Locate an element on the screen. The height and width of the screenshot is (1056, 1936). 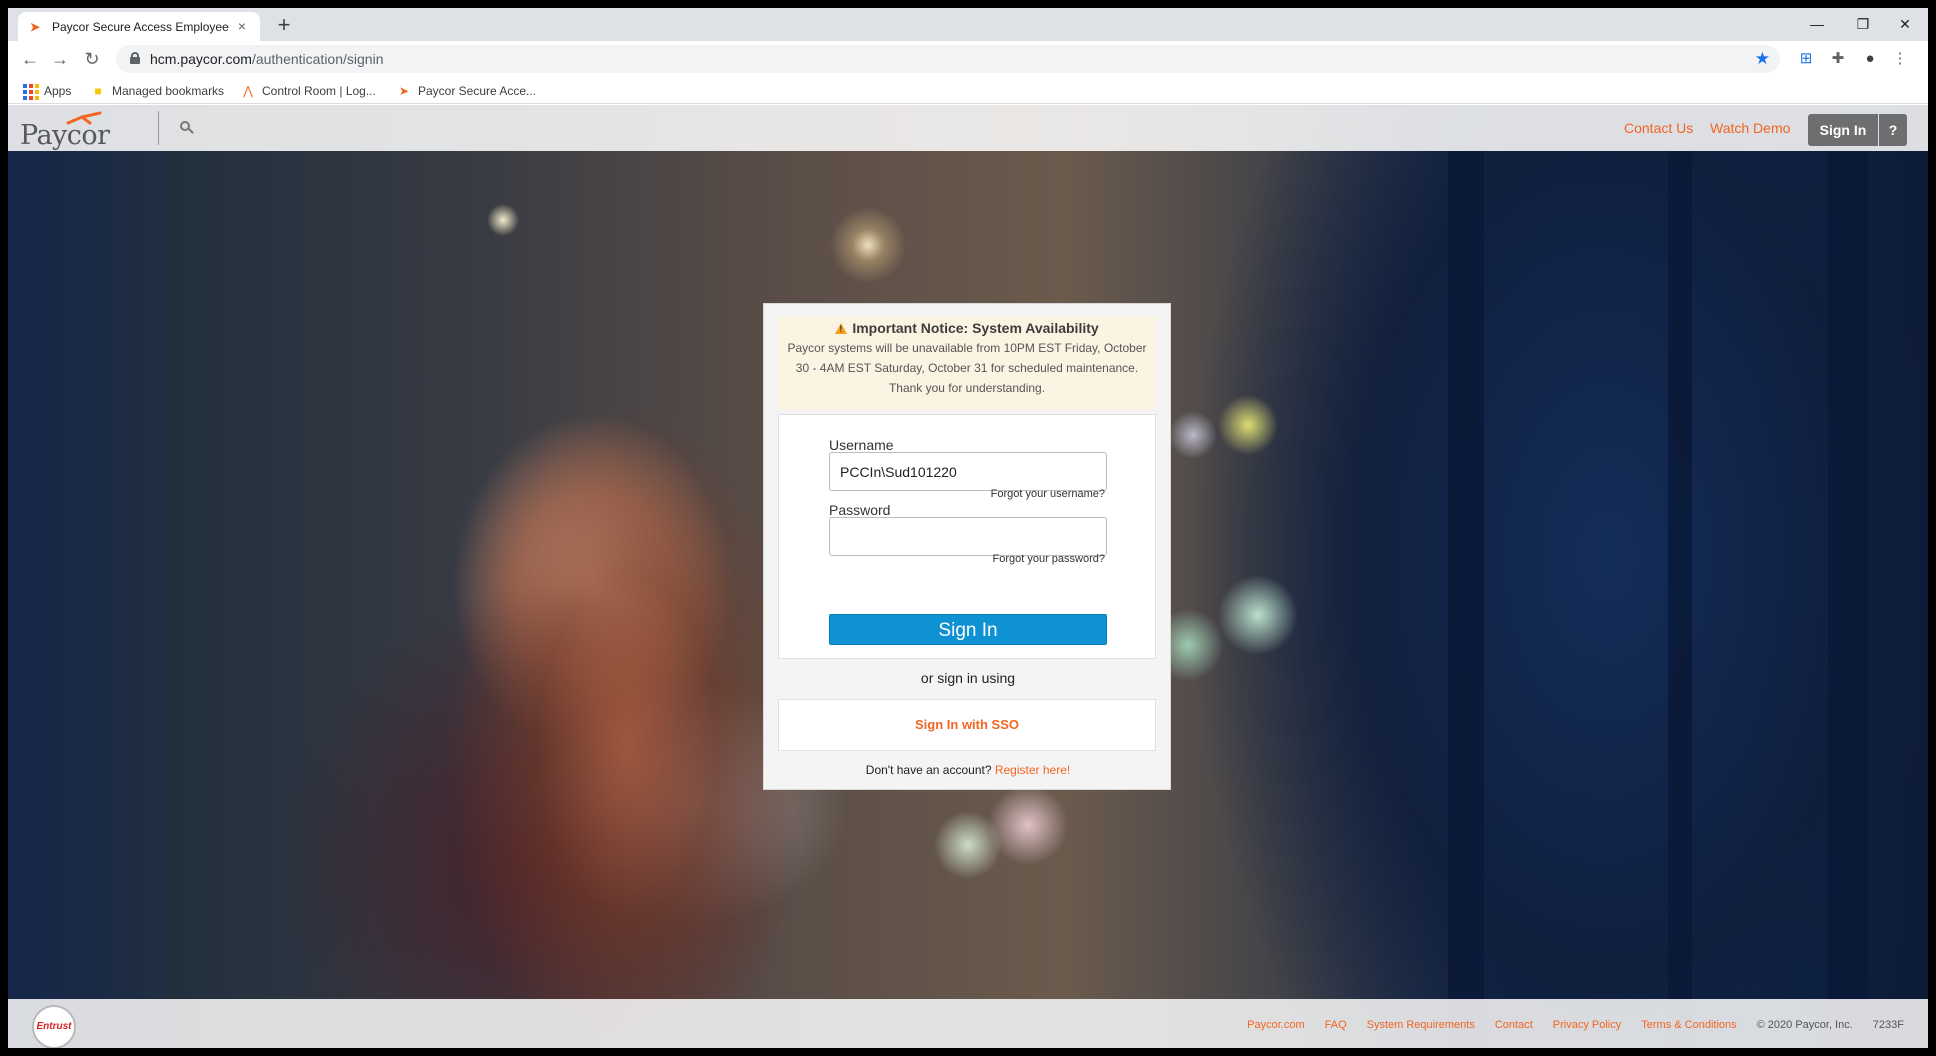
browser-tab: ➤ Paycor Secure Access Employee × is located at coordinates (139, 26).